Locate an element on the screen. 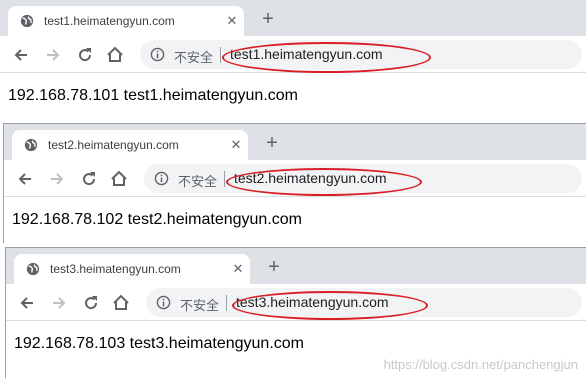 This screenshot has height=378, width=586. address-bar: 不安全 test2.heimatengyun.com is located at coordinates (363, 178).